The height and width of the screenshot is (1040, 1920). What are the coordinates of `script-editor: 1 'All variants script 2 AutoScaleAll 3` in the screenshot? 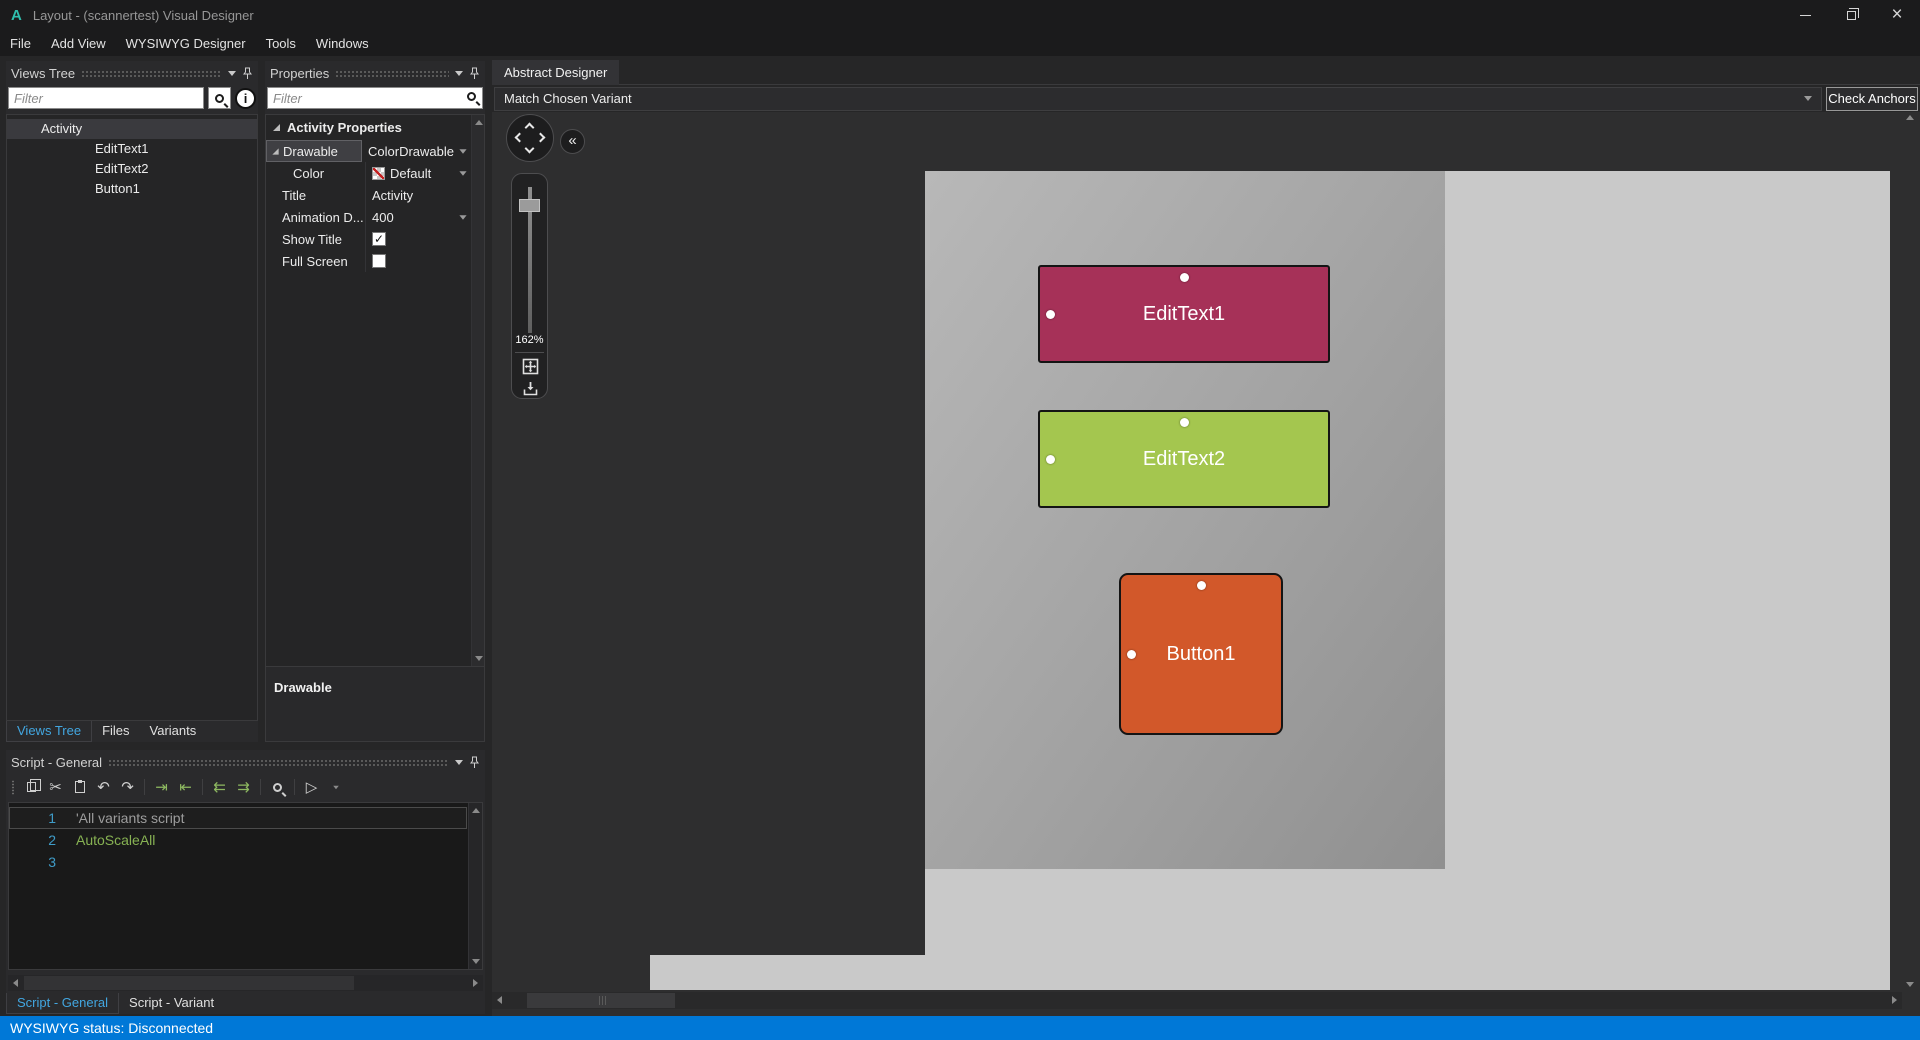 It's located at (245, 886).